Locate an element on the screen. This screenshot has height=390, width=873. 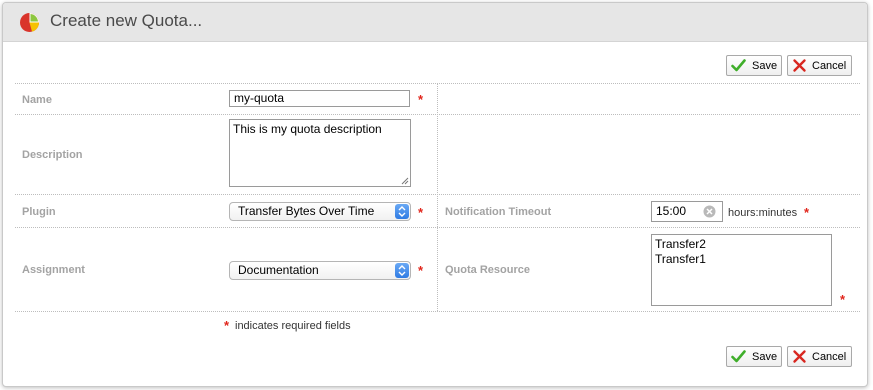
list-item: Transfer1 is located at coordinates (741, 259).